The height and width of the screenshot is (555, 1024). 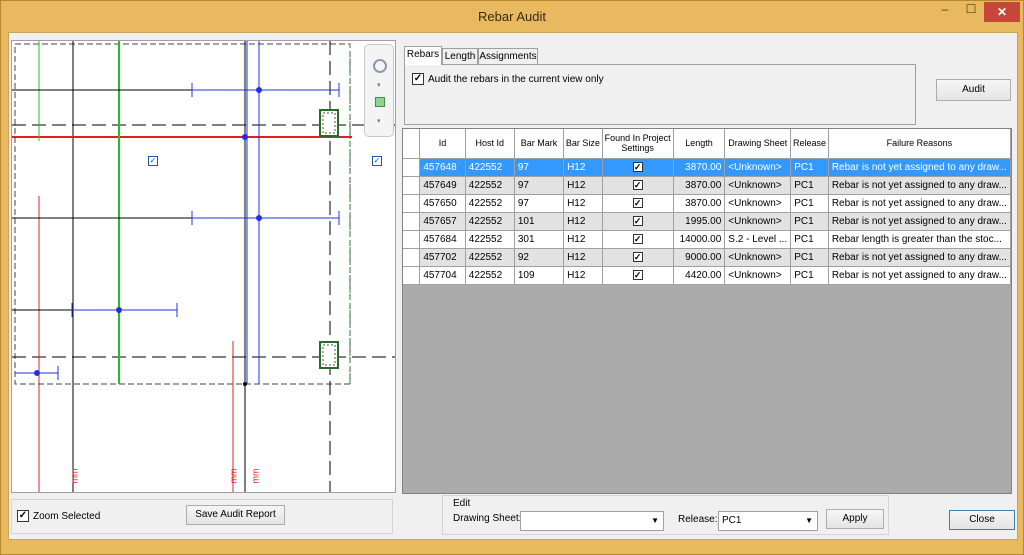 I want to click on cell-bar-mark: 301, so click(x=539, y=239).